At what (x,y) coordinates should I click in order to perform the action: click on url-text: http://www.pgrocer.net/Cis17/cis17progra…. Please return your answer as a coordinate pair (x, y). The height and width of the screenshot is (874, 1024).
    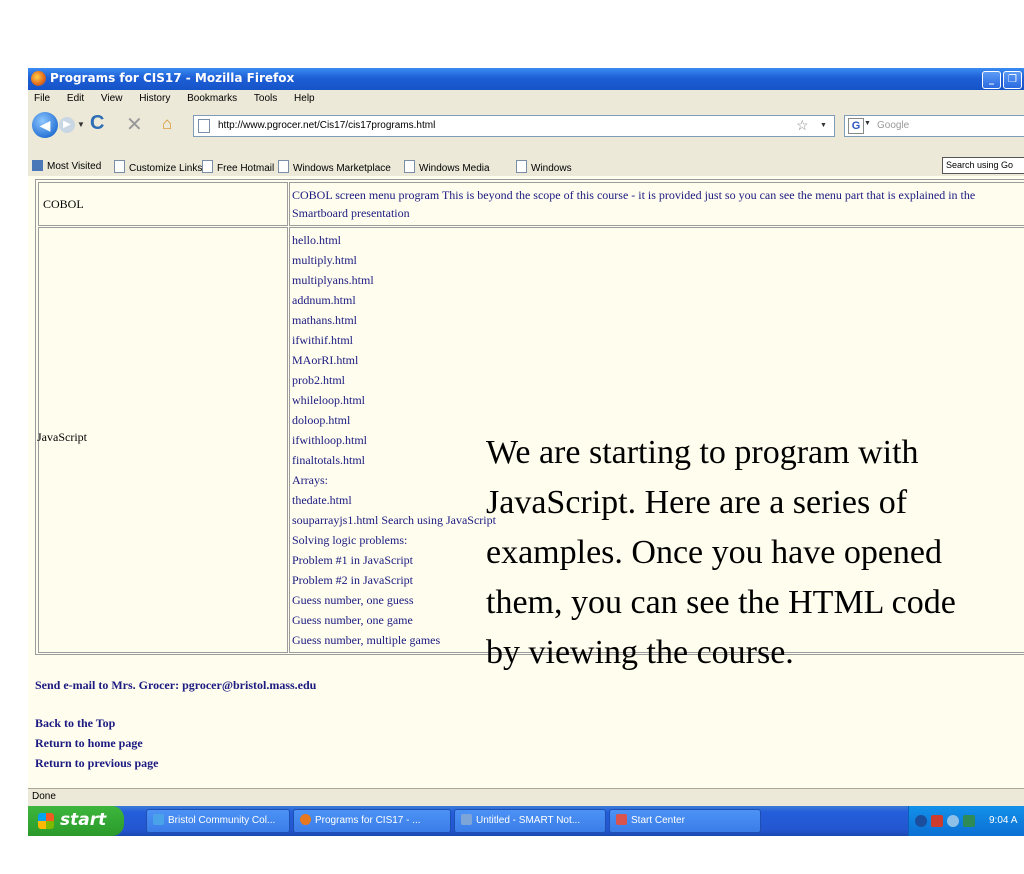
    Looking at the image, I should click on (327, 125).